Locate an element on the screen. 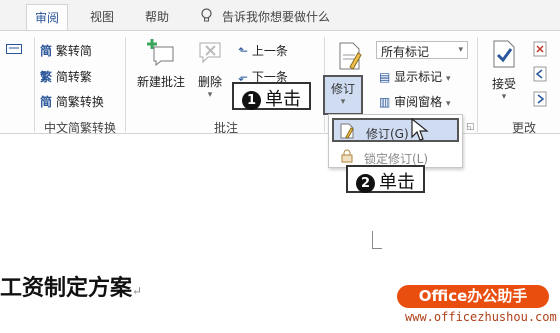  next-change-icon is located at coordinates (540, 99).